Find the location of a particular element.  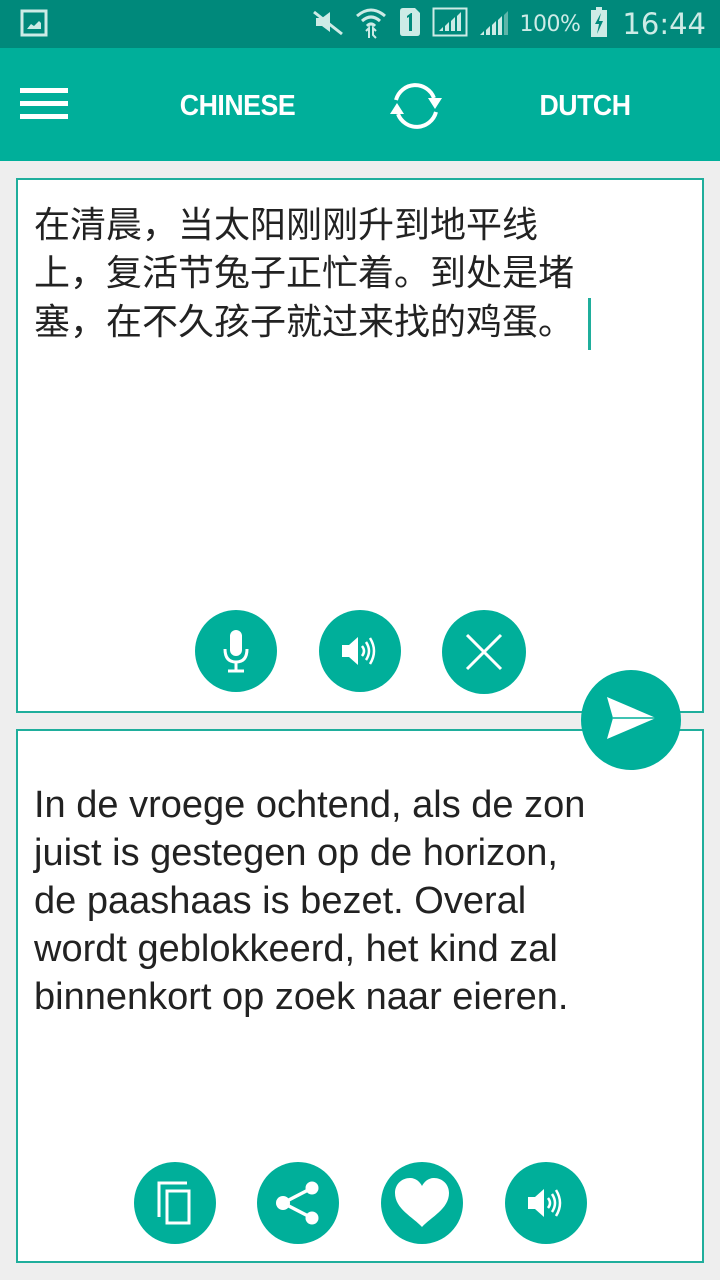

battery-percent: 100% is located at coordinates (550, 24).